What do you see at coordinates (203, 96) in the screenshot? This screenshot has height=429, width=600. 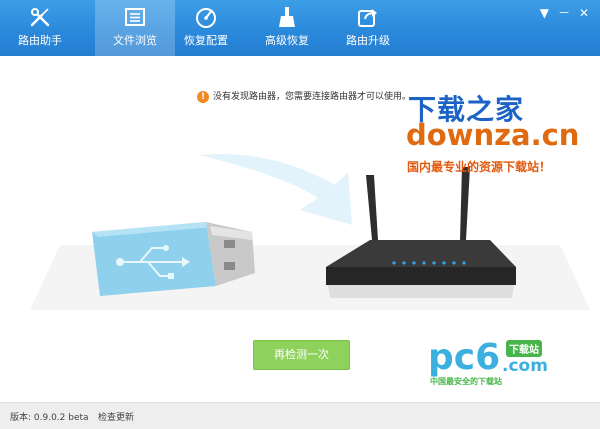 I see `warning-icon: !` at bounding box center [203, 96].